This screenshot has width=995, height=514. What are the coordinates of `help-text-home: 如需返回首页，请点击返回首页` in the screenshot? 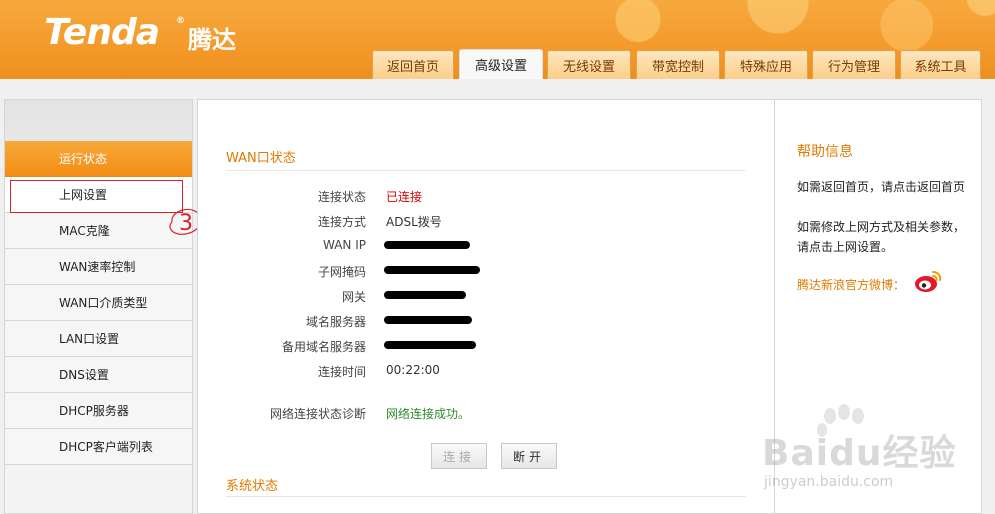 It's located at (881, 187).